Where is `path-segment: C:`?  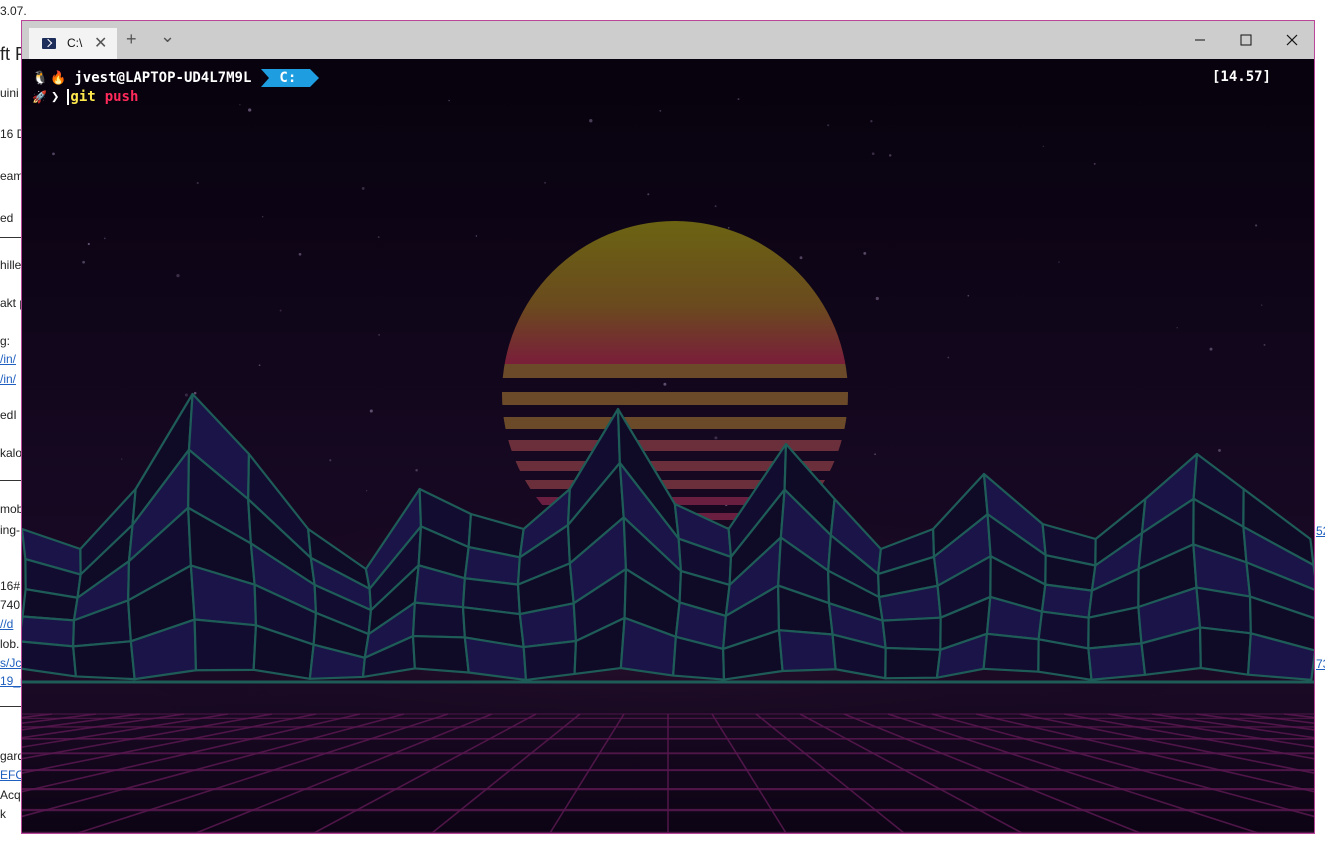
path-segment: C: is located at coordinates (290, 78).